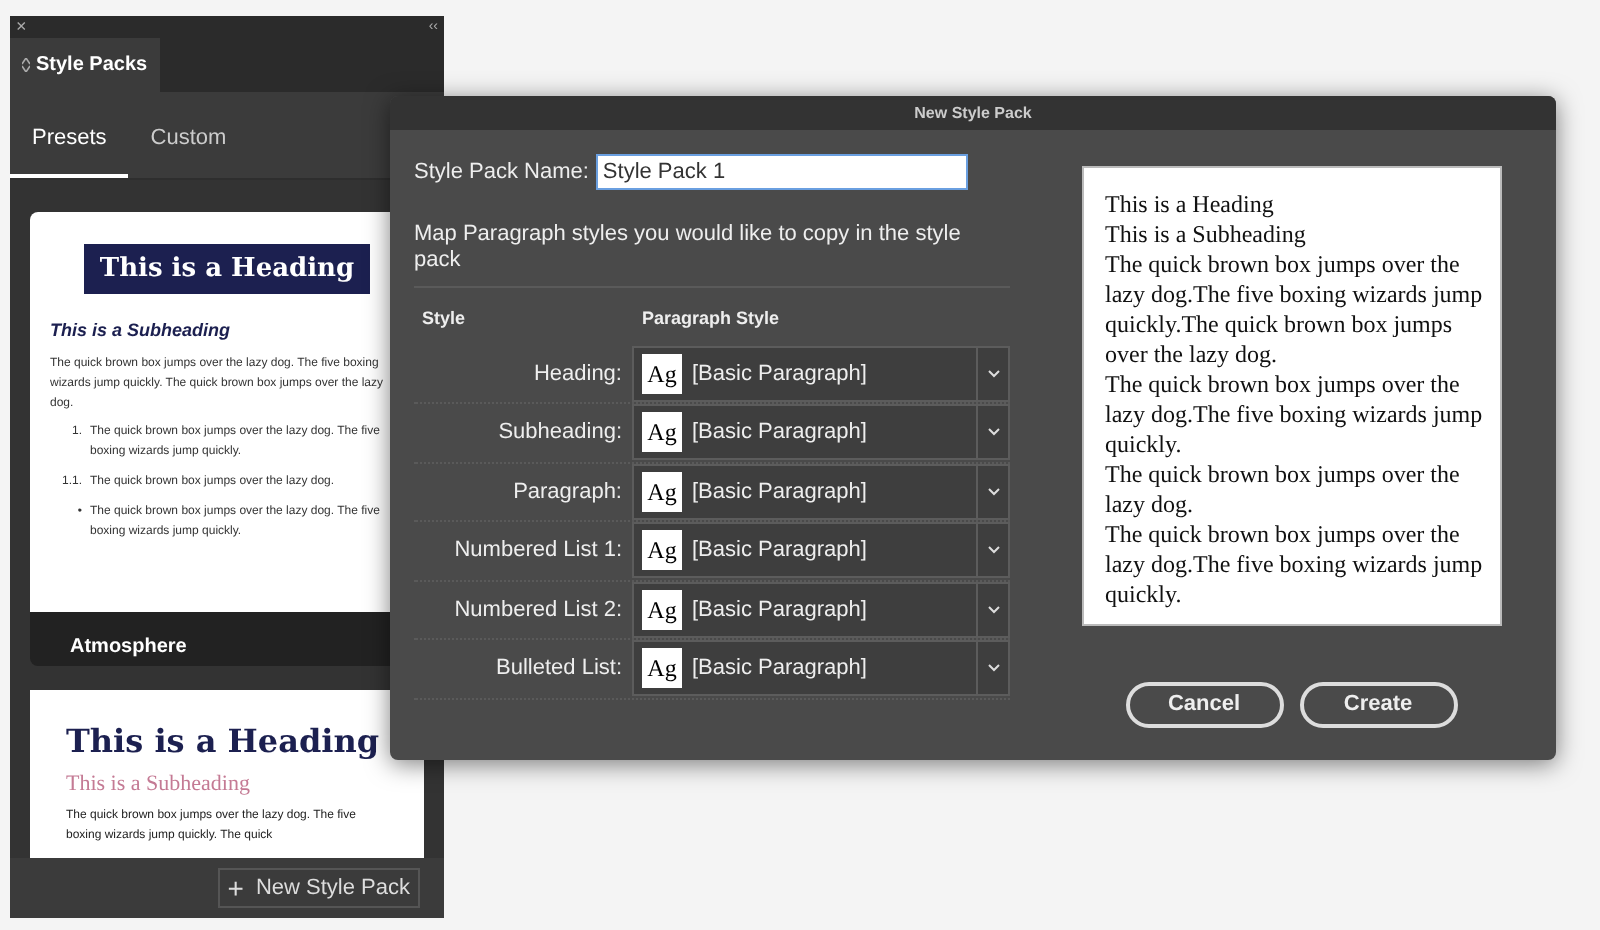  What do you see at coordinates (188, 140) in the screenshot?
I see `tab: Custom` at bounding box center [188, 140].